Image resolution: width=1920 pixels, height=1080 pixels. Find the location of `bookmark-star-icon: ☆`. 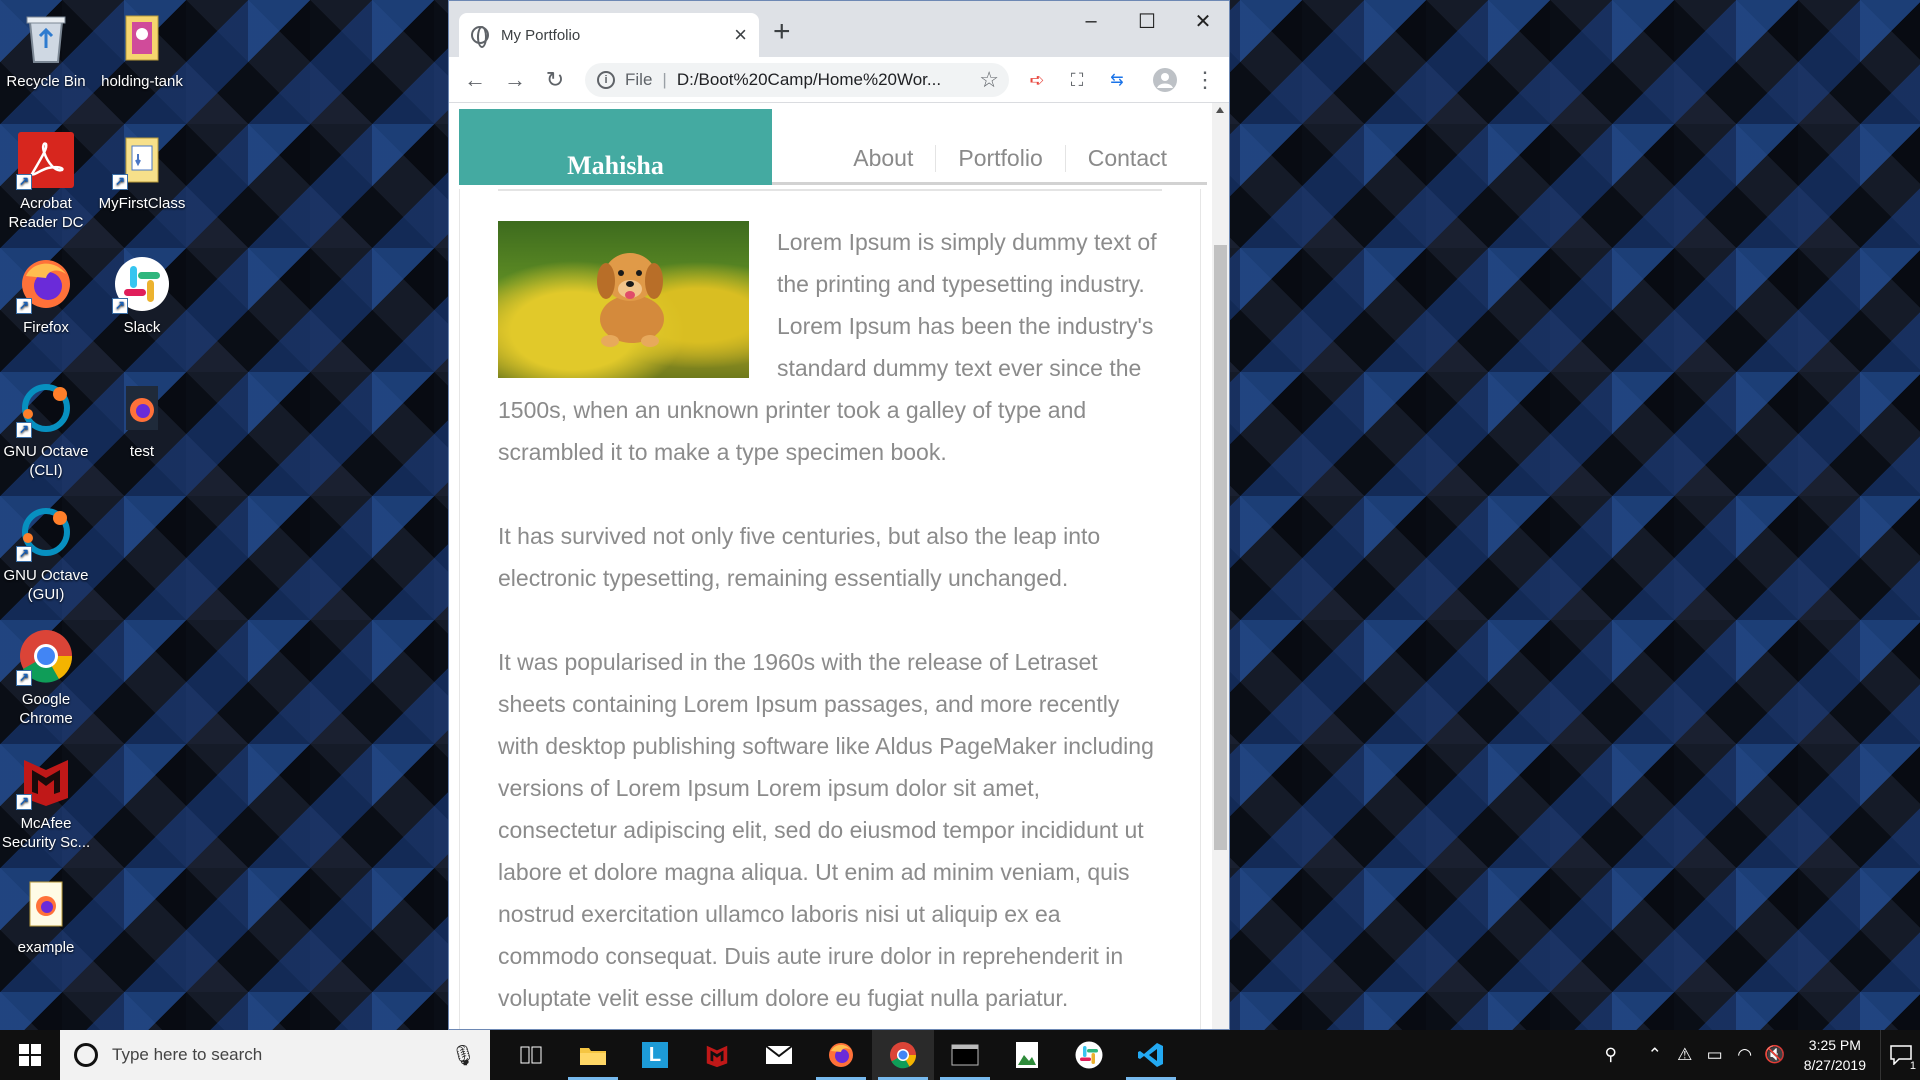

bookmark-star-icon: ☆ is located at coordinates (989, 80).